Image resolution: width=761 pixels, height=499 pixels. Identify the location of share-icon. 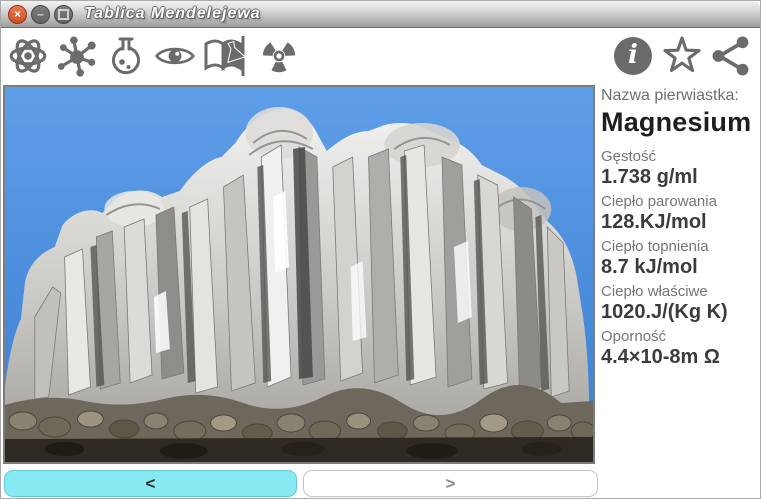
(731, 56).